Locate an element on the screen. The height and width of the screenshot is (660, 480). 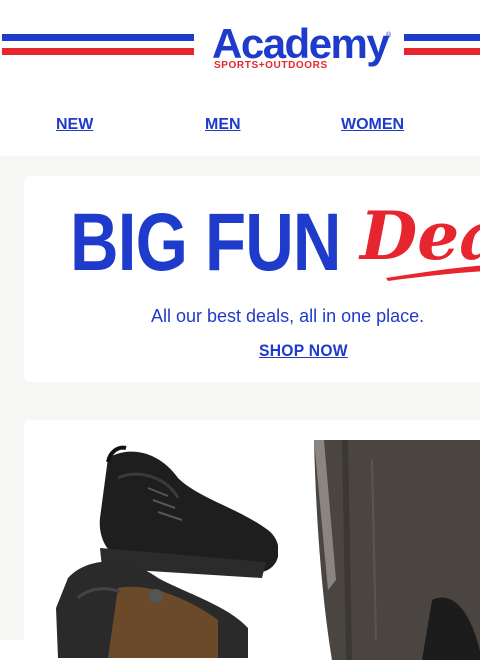
registered-mark: ® is located at coordinates (389, 35).